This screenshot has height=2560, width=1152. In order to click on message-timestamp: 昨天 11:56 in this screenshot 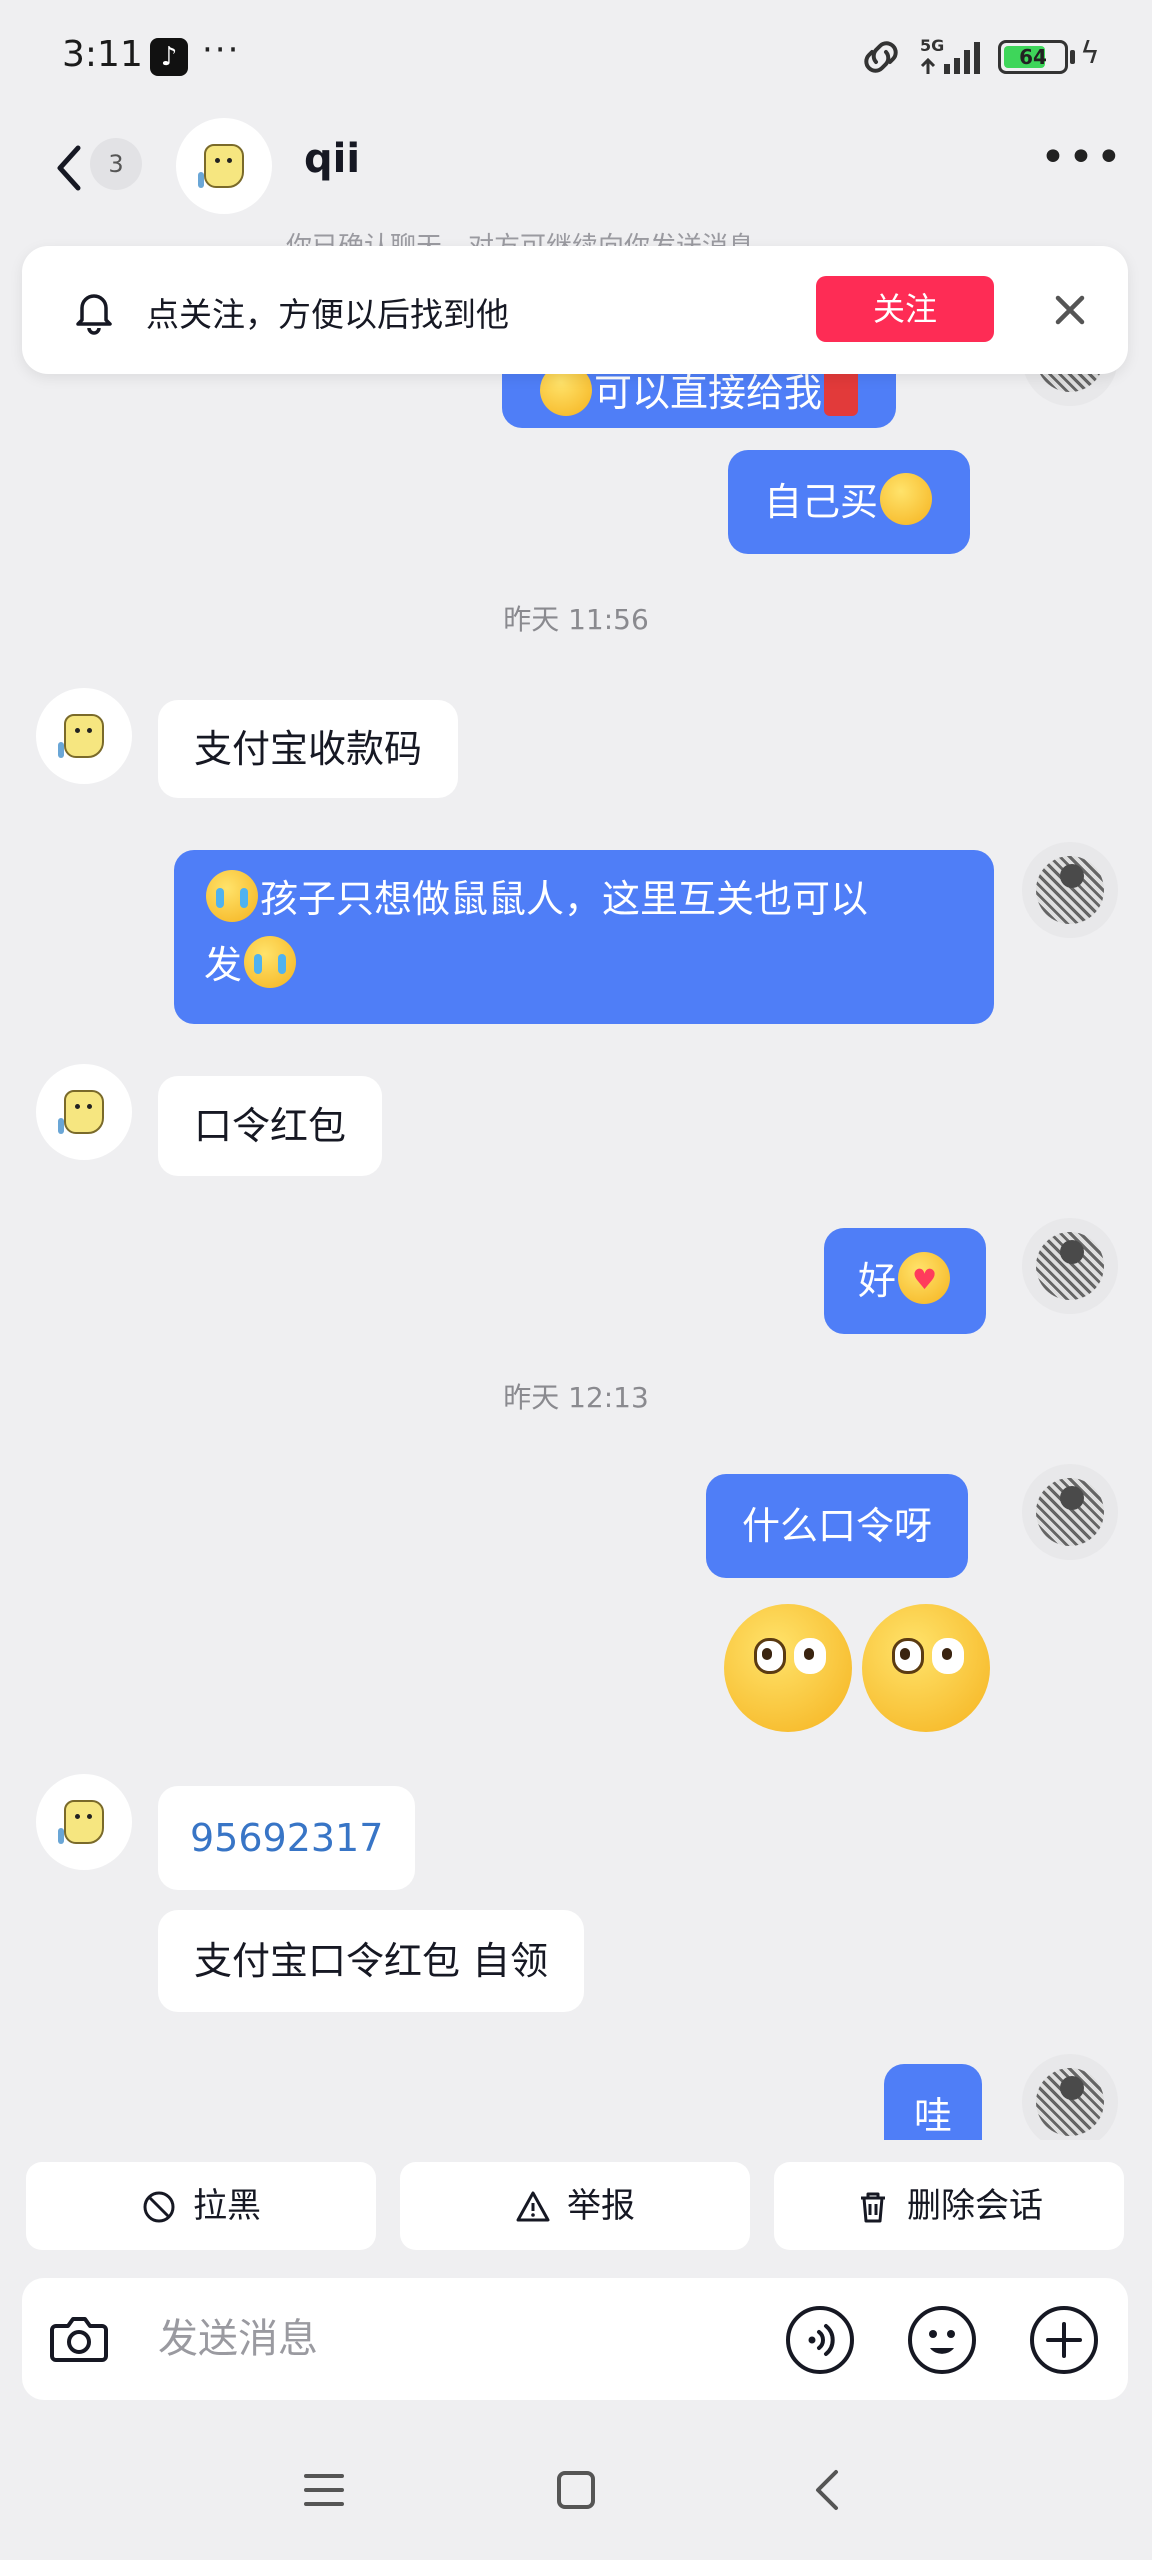, I will do `click(576, 619)`.